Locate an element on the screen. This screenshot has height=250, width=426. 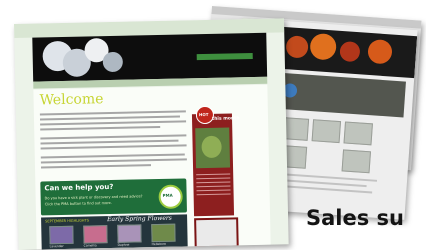
thumbnail-caption: Lavender is located at coordinates (56, 246).